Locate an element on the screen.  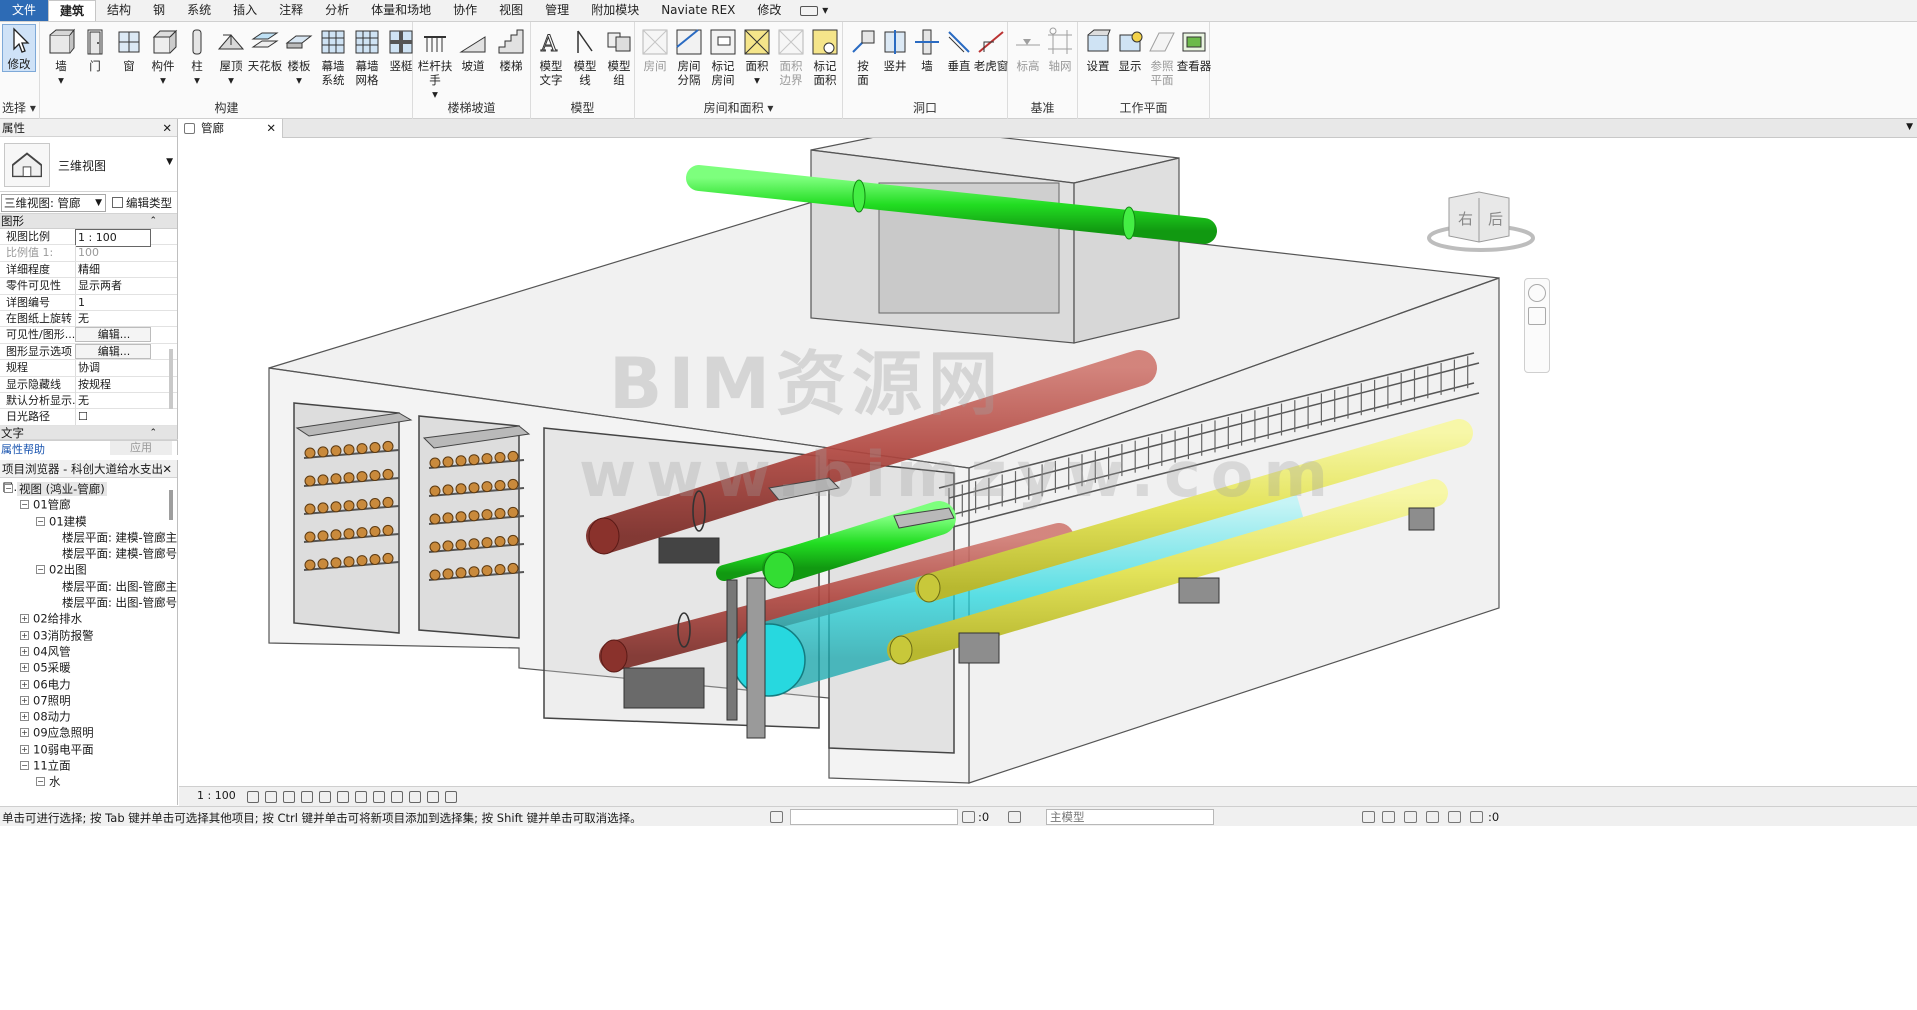
browser-scrollbar is located at coordinates (171, 505).